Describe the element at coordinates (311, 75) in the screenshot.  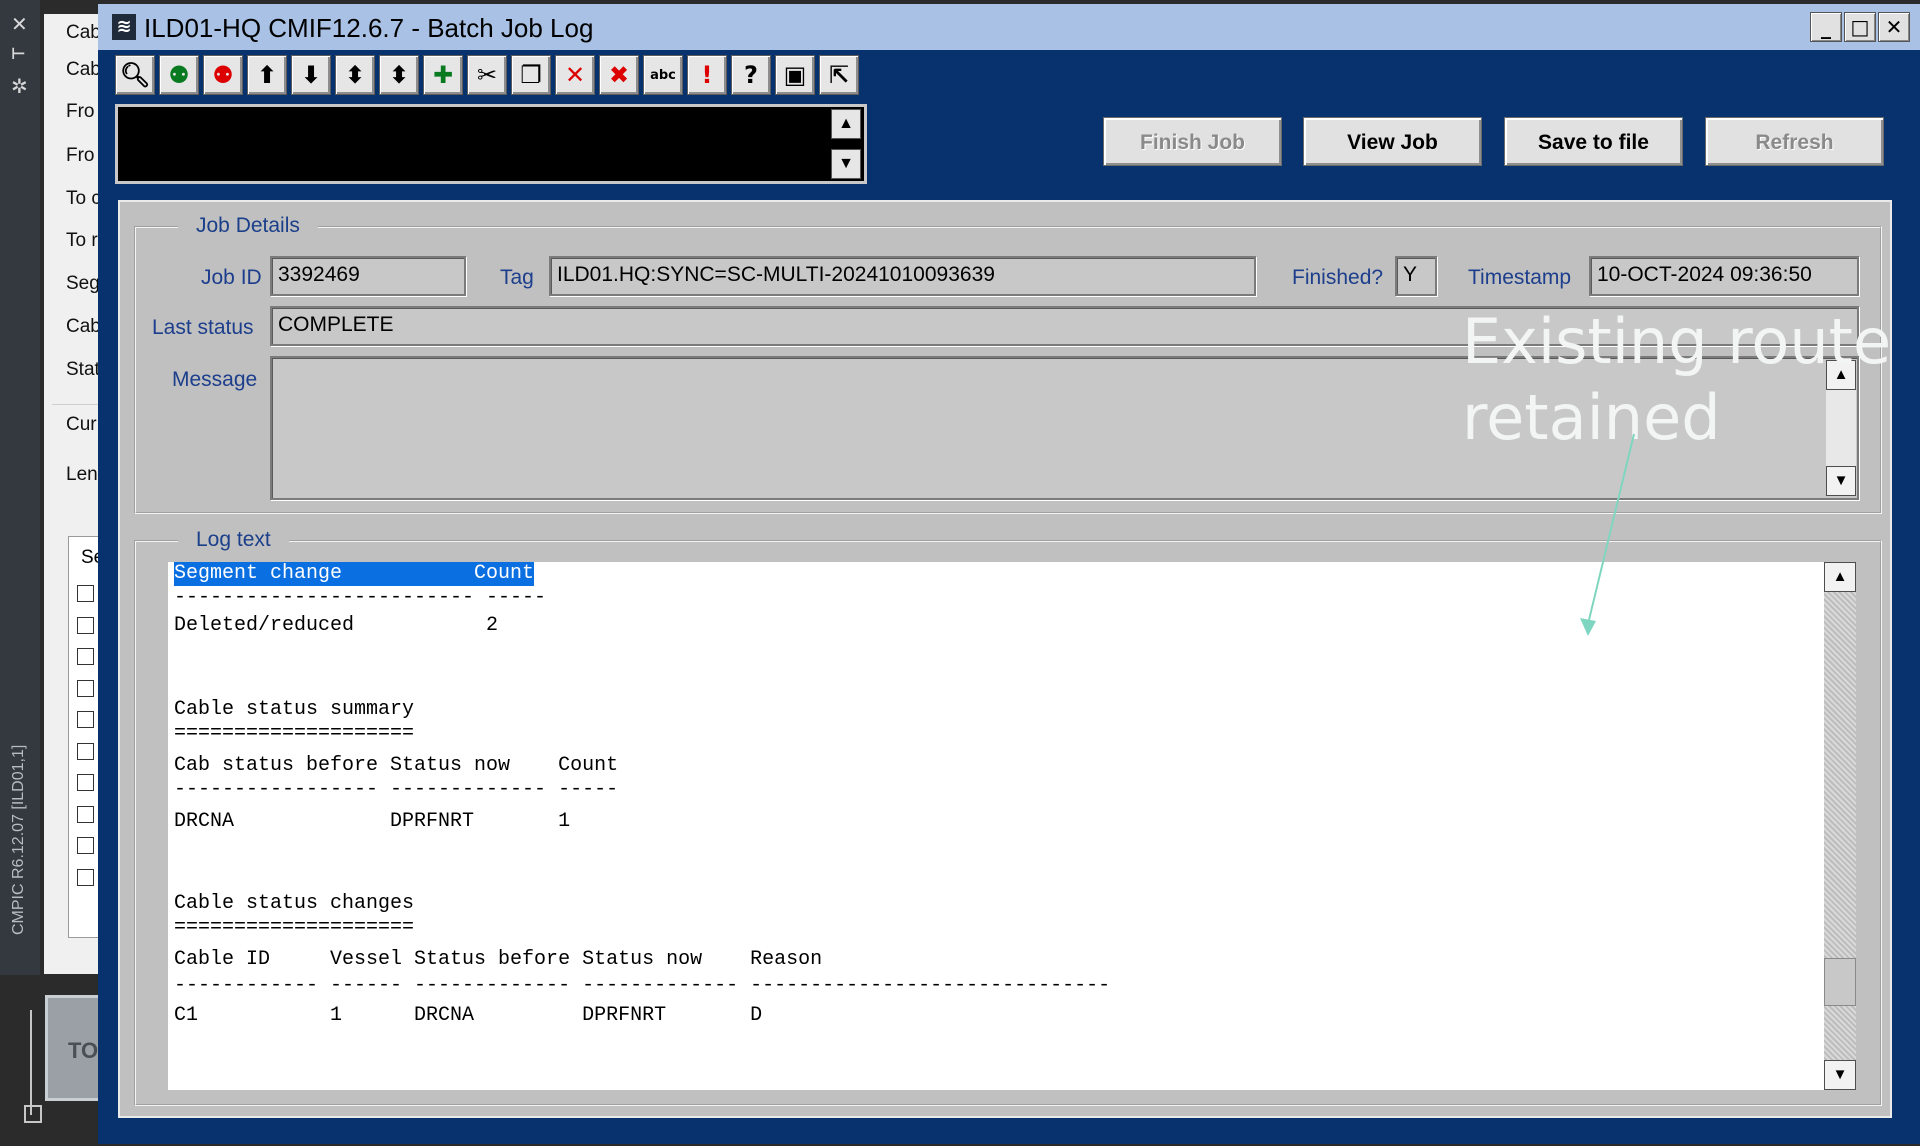
I see `arrow-down-icon: ⬇` at that location.